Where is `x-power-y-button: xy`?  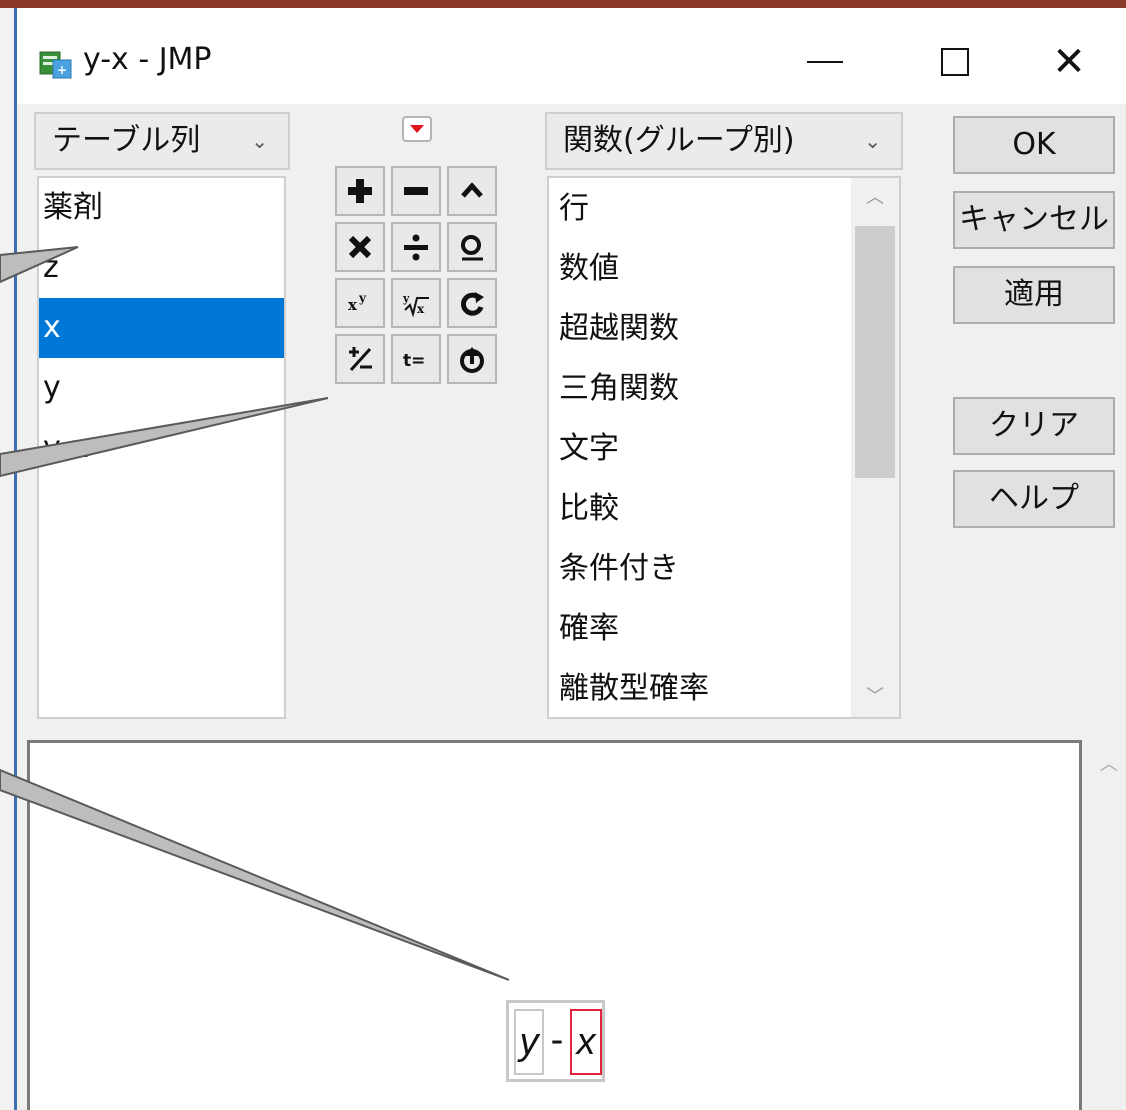 x-power-y-button: xy is located at coordinates (360, 303).